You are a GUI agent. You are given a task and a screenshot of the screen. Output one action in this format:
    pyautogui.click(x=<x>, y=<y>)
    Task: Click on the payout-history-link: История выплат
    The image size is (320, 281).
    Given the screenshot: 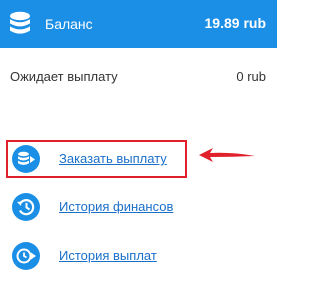 What is the action you would take?
    pyautogui.click(x=112, y=256)
    